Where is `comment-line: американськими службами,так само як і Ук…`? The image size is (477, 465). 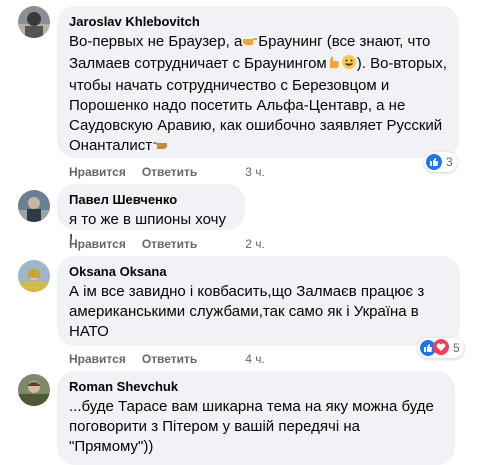 comment-line: американськими службами,так само як і Ук… is located at coordinates (244, 311).